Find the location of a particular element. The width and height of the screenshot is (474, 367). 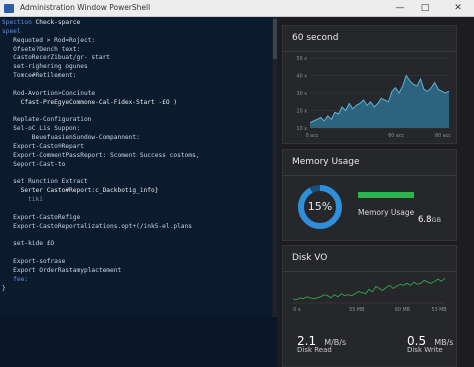

disk-read-label: Disk Read is located at coordinates (314, 350).